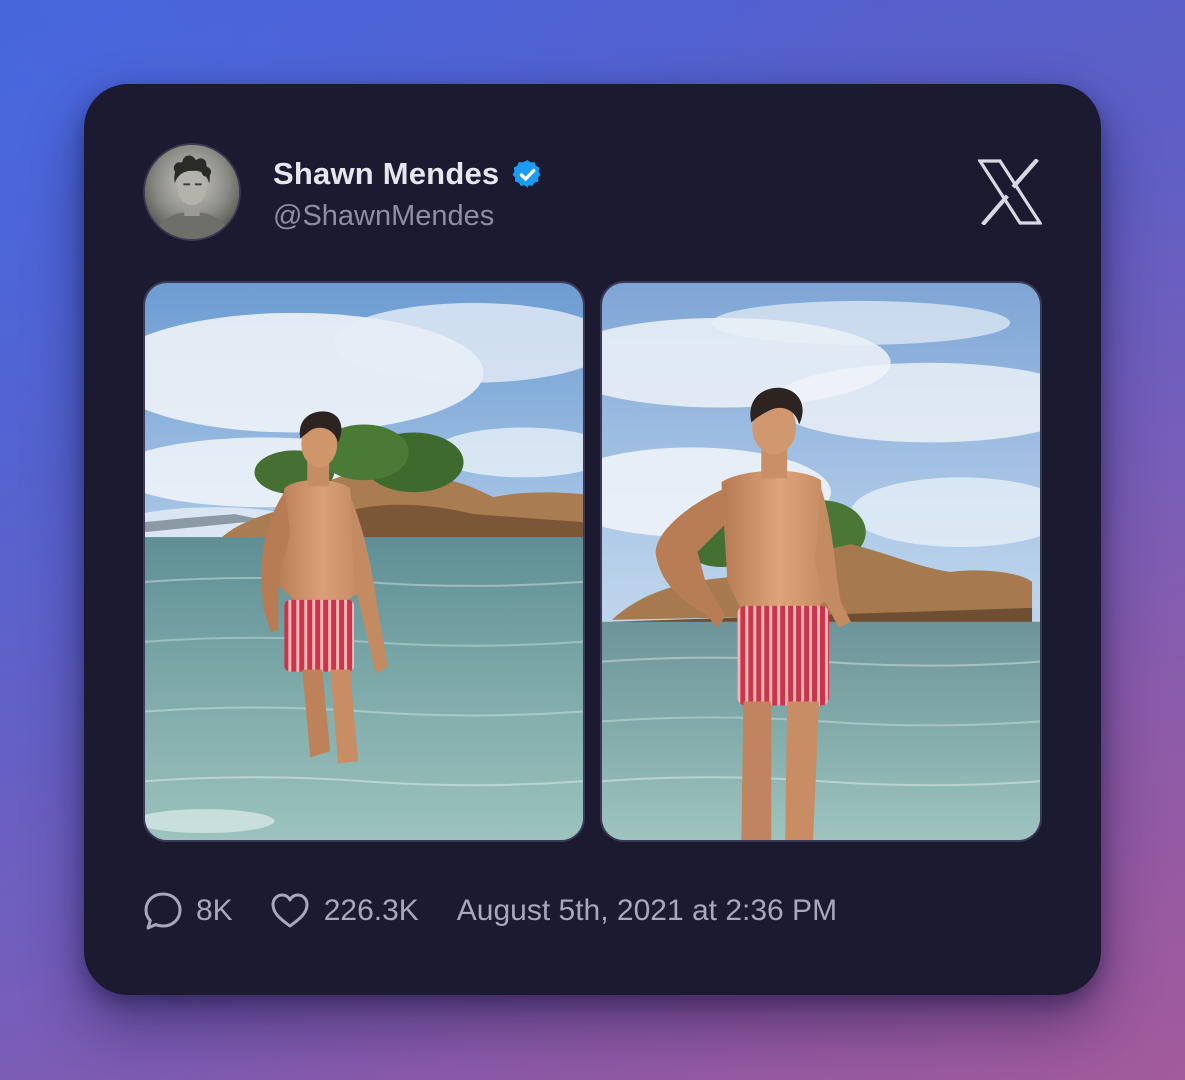 The image size is (1185, 1080). I want to click on x-logo-icon, so click(1010, 192).